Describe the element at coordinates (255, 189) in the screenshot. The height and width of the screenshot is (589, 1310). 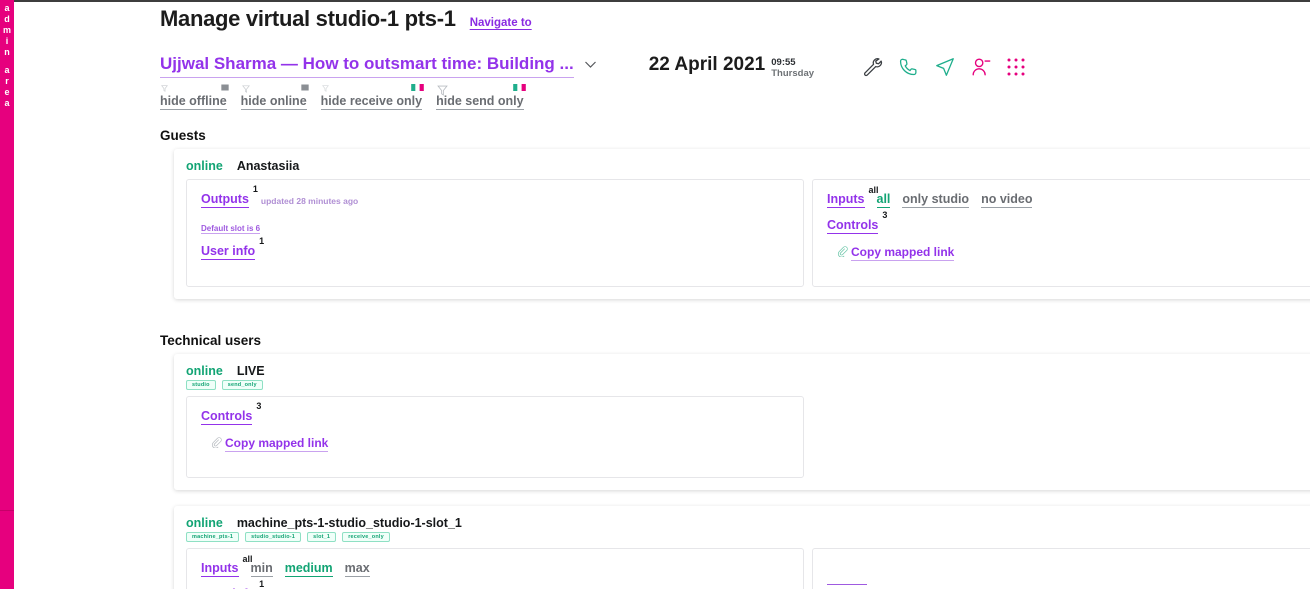
I see `outputs-count: 1` at that location.